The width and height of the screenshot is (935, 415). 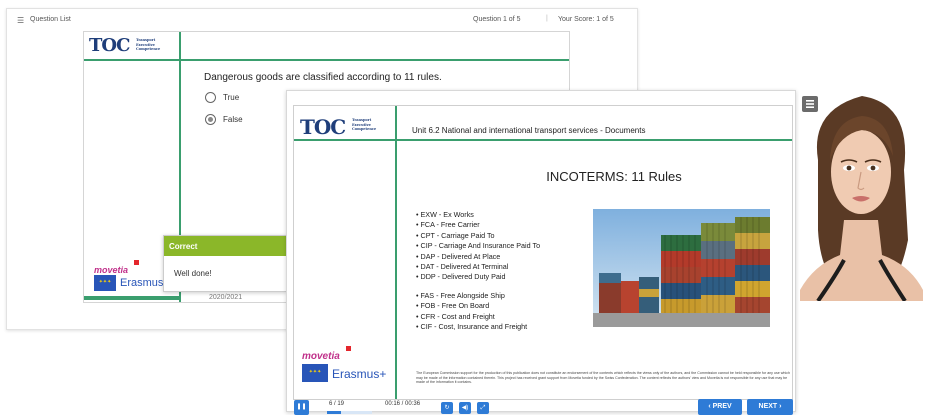 I want to click on list-item: • FCA - Free Carrier, so click(x=448, y=225).